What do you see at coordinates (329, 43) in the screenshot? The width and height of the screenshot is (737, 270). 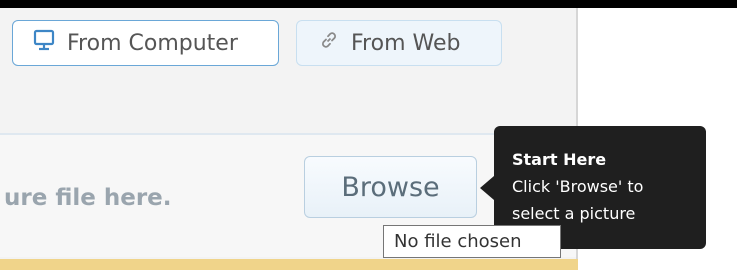 I see `link-icon` at bounding box center [329, 43].